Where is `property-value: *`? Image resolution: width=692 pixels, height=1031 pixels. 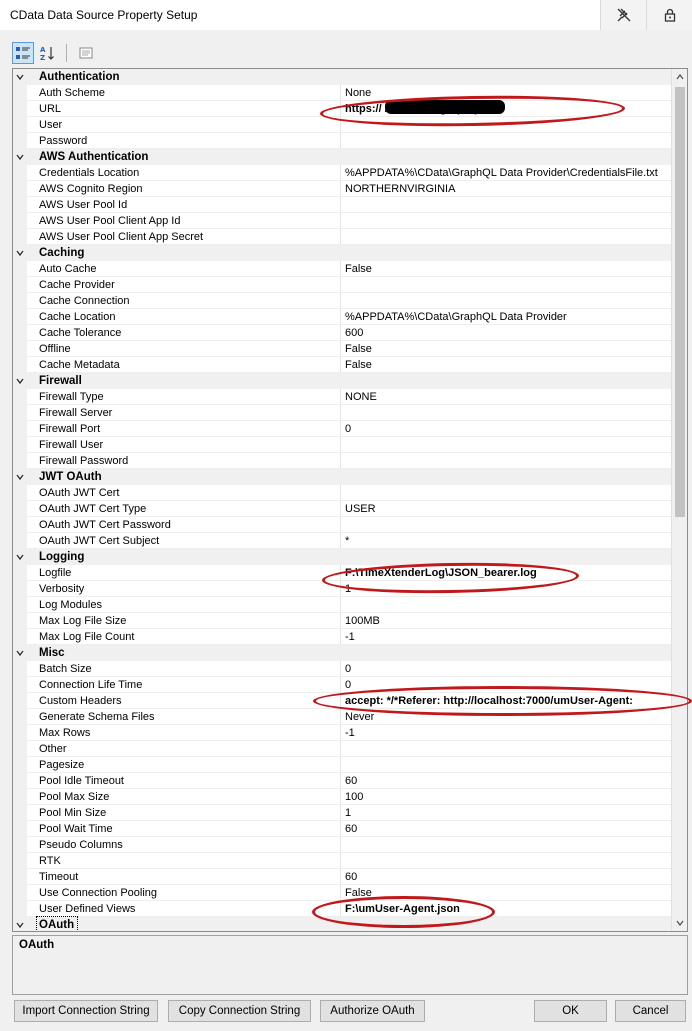 property-value: * is located at coordinates (506, 541).